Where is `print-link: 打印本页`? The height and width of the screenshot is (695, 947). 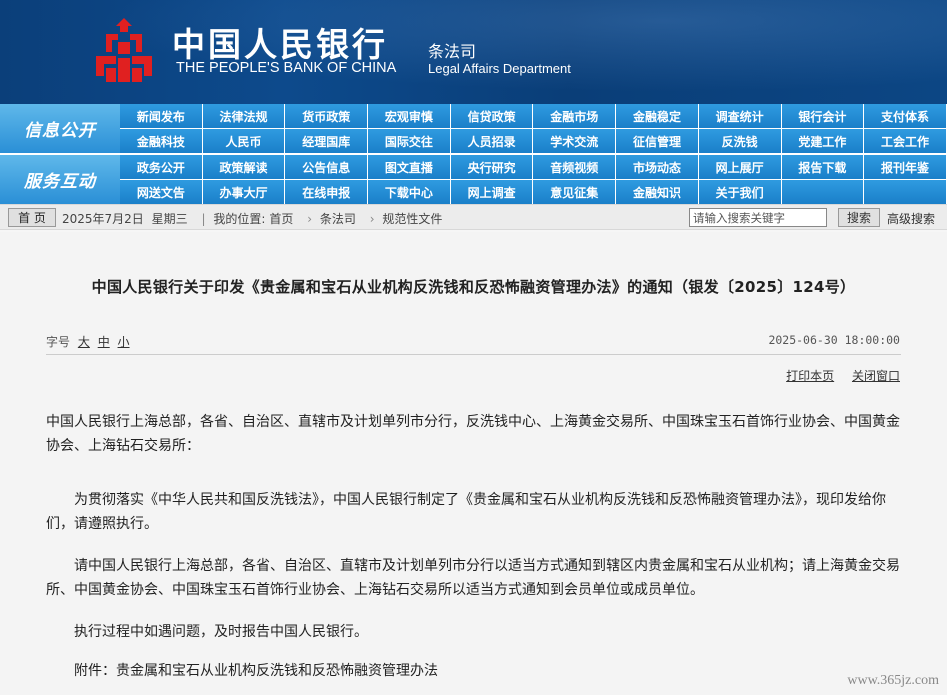
print-link: 打印本页 is located at coordinates (810, 376).